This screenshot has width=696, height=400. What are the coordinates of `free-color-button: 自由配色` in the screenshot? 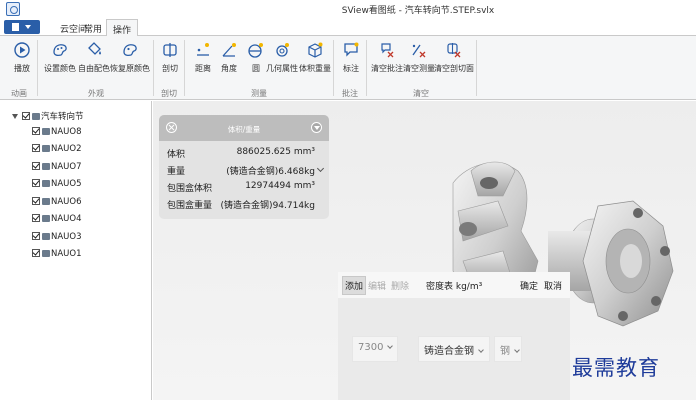 It's located at (94, 57).